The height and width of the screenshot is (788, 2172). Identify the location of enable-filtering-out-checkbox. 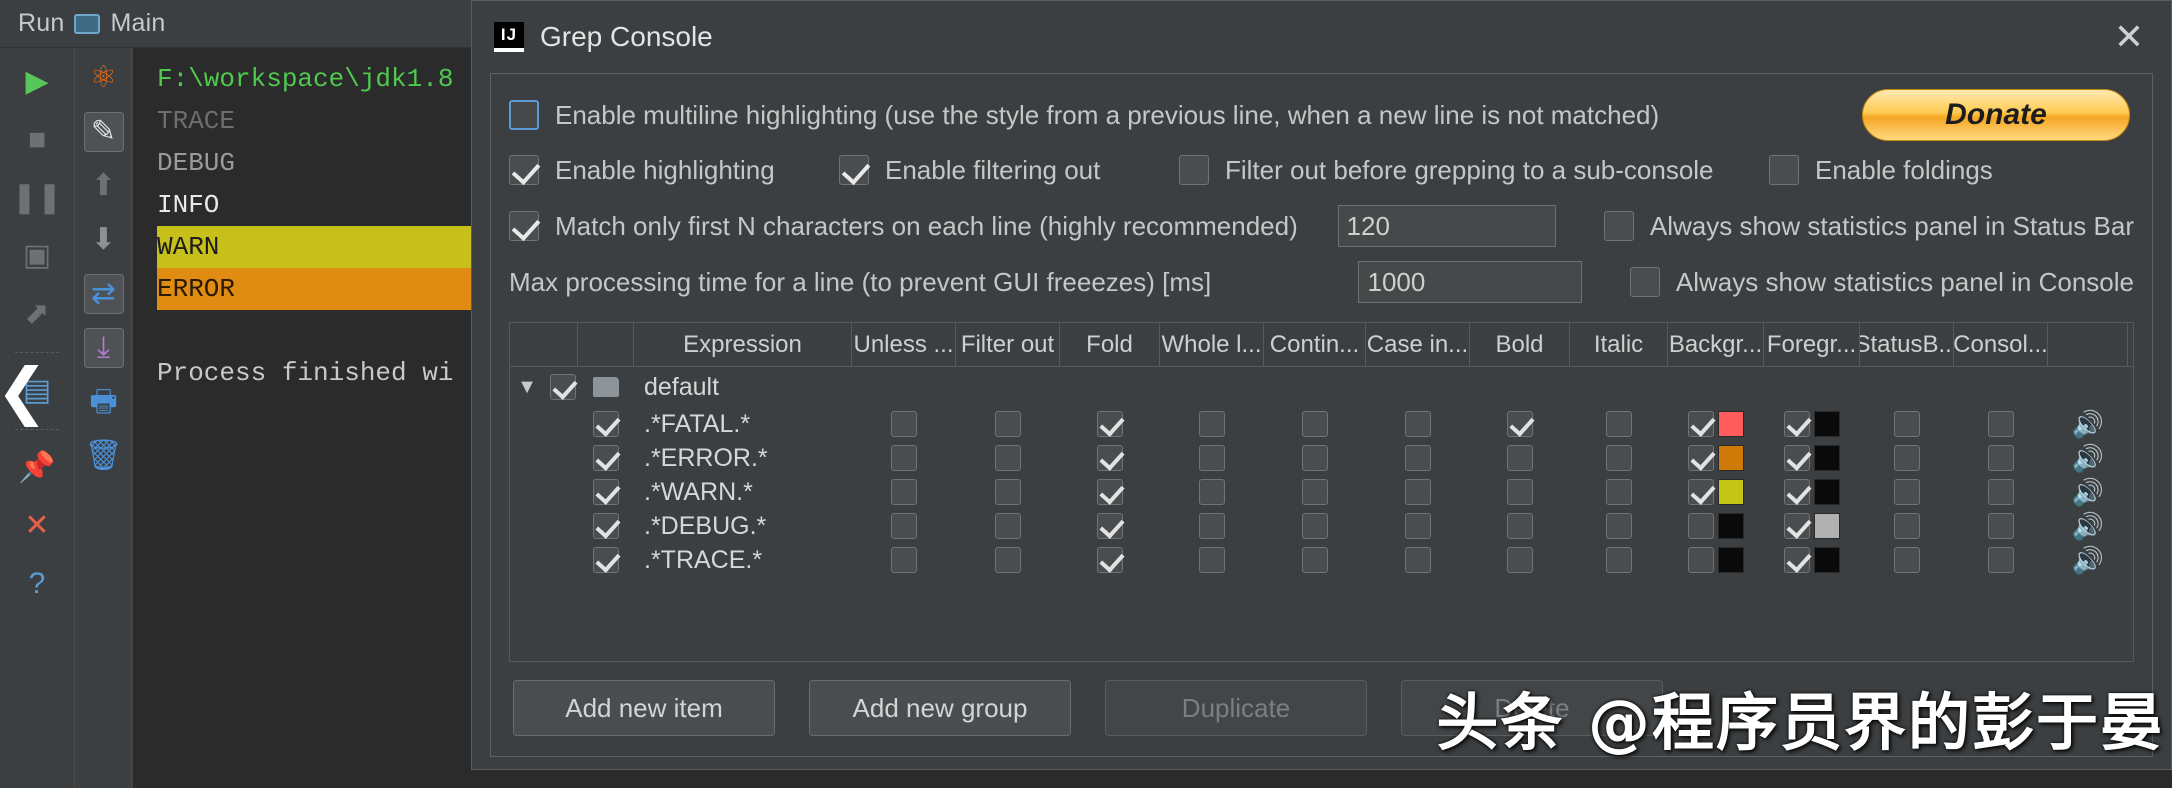
(854, 170).